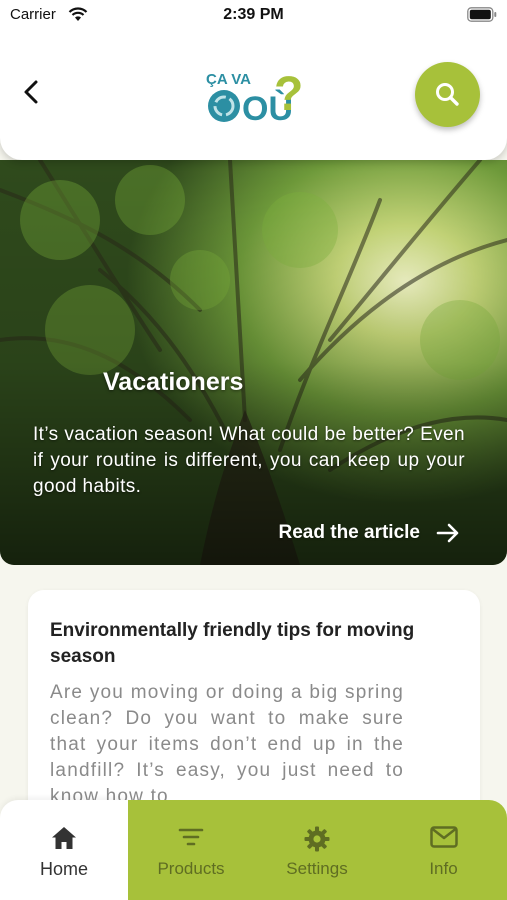  What do you see at coordinates (173, 382) in the screenshot?
I see `hero-title: Vacationers` at bounding box center [173, 382].